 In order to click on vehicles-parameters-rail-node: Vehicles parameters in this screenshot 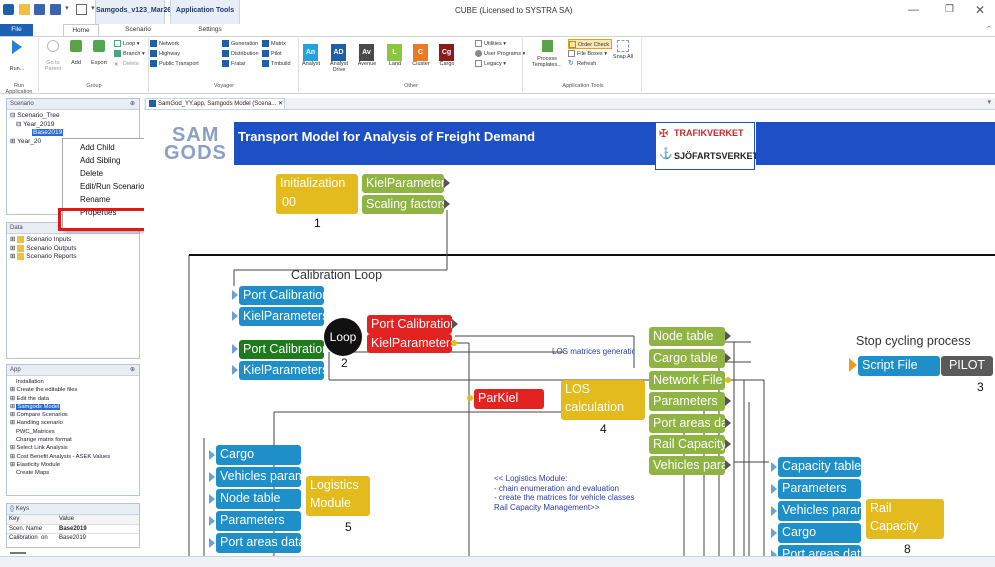, I will do `click(819, 511)`.